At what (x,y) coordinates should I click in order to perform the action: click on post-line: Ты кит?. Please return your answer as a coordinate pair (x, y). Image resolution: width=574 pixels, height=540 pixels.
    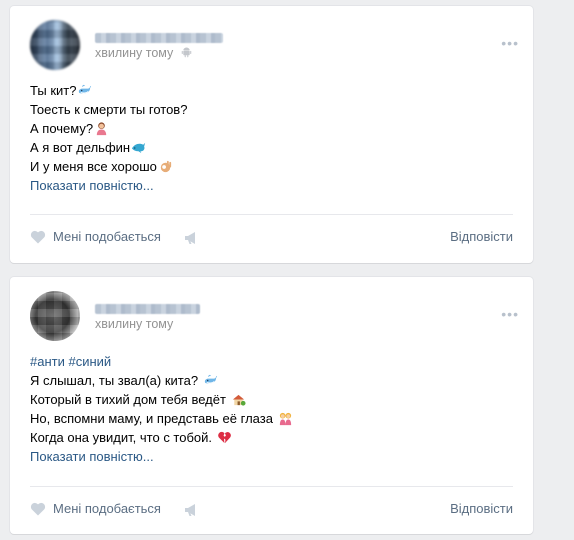
    Looking at the image, I should click on (271, 90).